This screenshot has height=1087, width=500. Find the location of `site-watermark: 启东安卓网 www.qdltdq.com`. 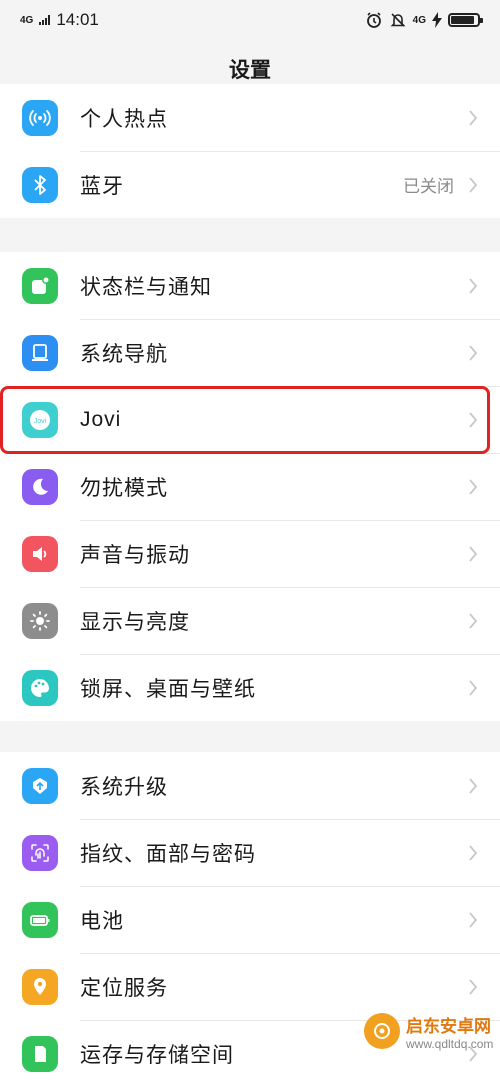

site-watermark: 启东安卓网 www.qdltdq.com is located at coordinates (432, 1031).